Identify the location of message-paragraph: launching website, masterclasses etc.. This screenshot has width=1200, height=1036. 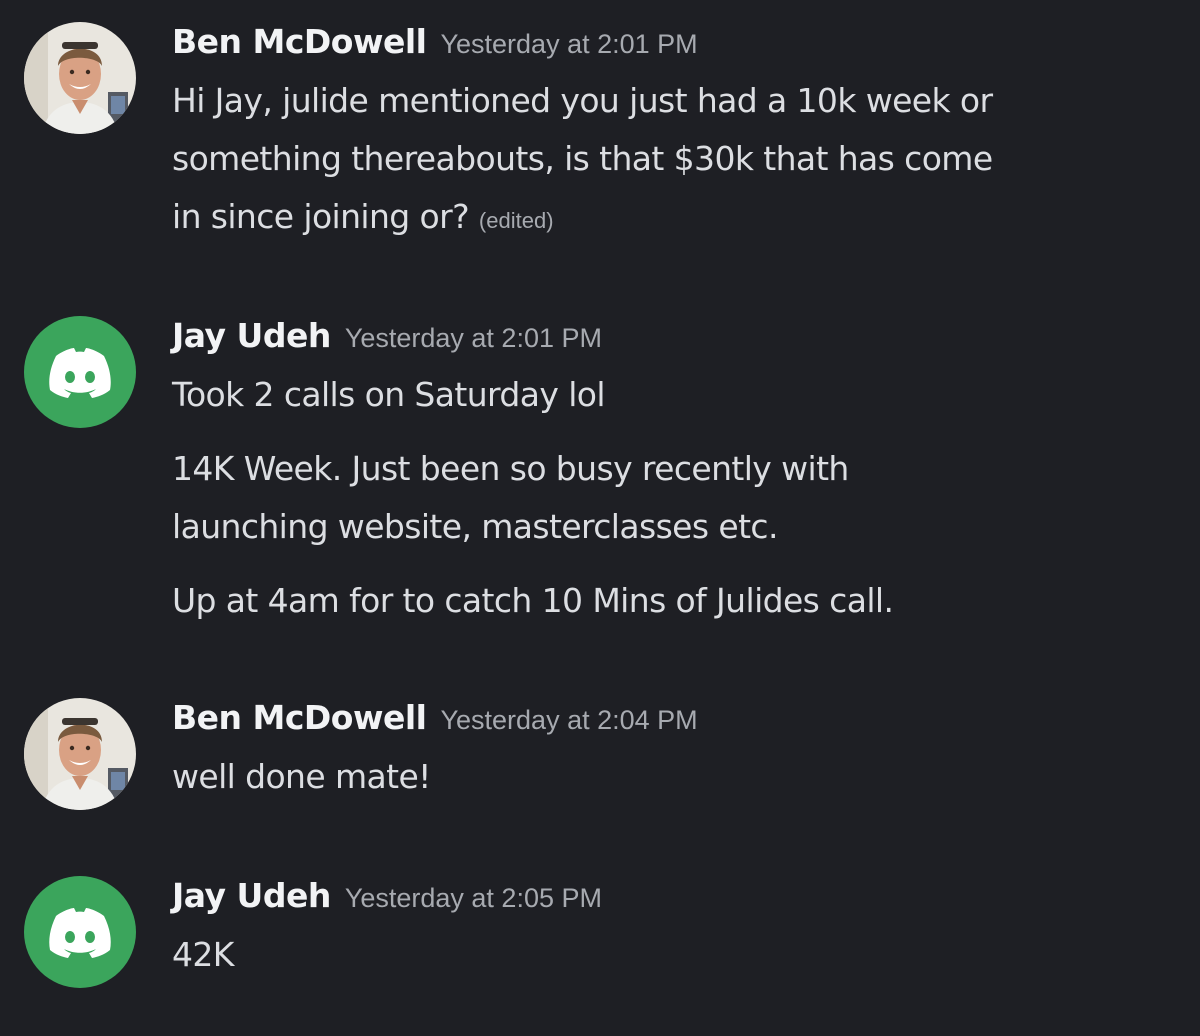
(475, 526).